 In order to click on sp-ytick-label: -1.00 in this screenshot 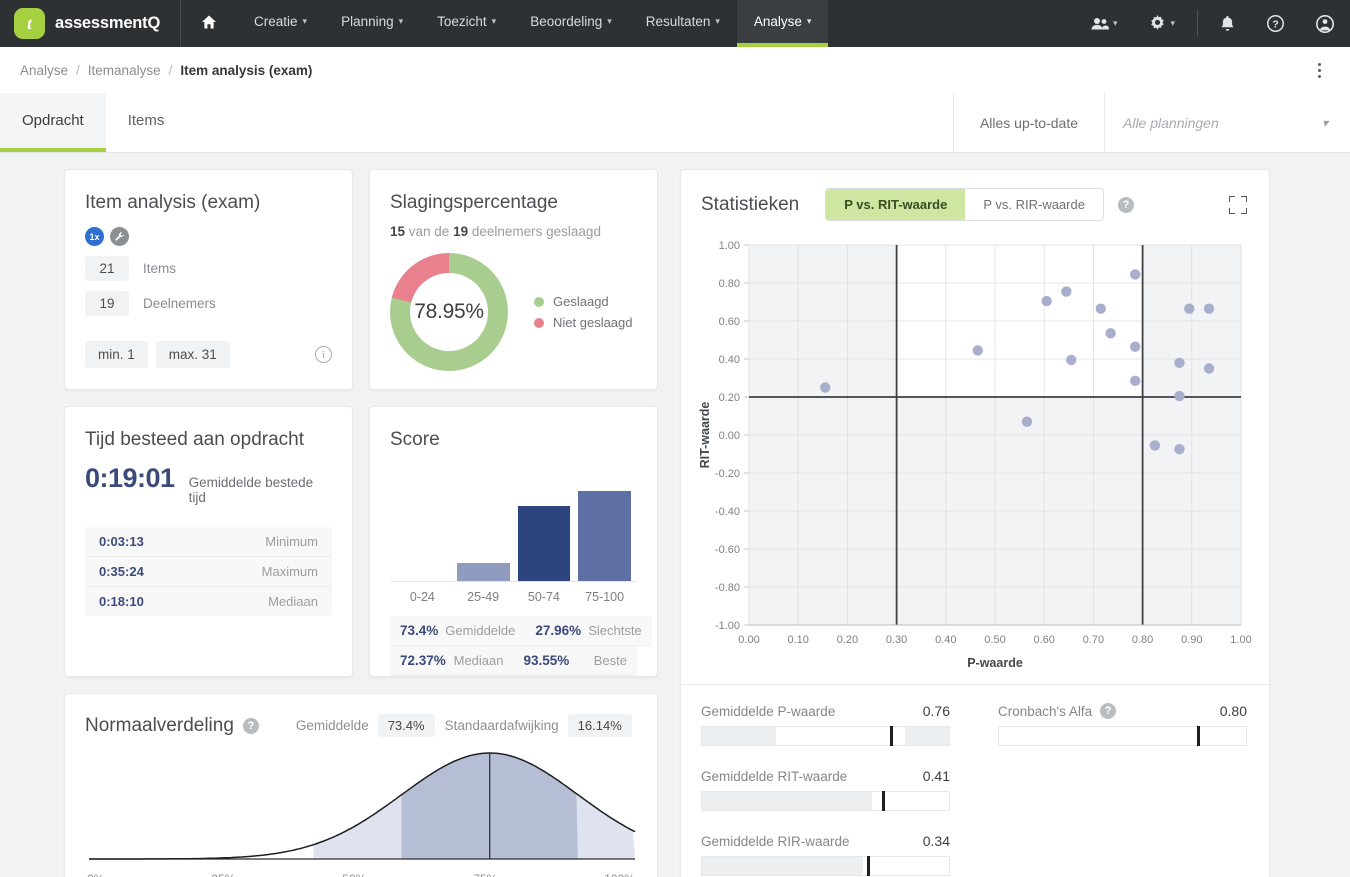, I will do `click(727, 626)`.